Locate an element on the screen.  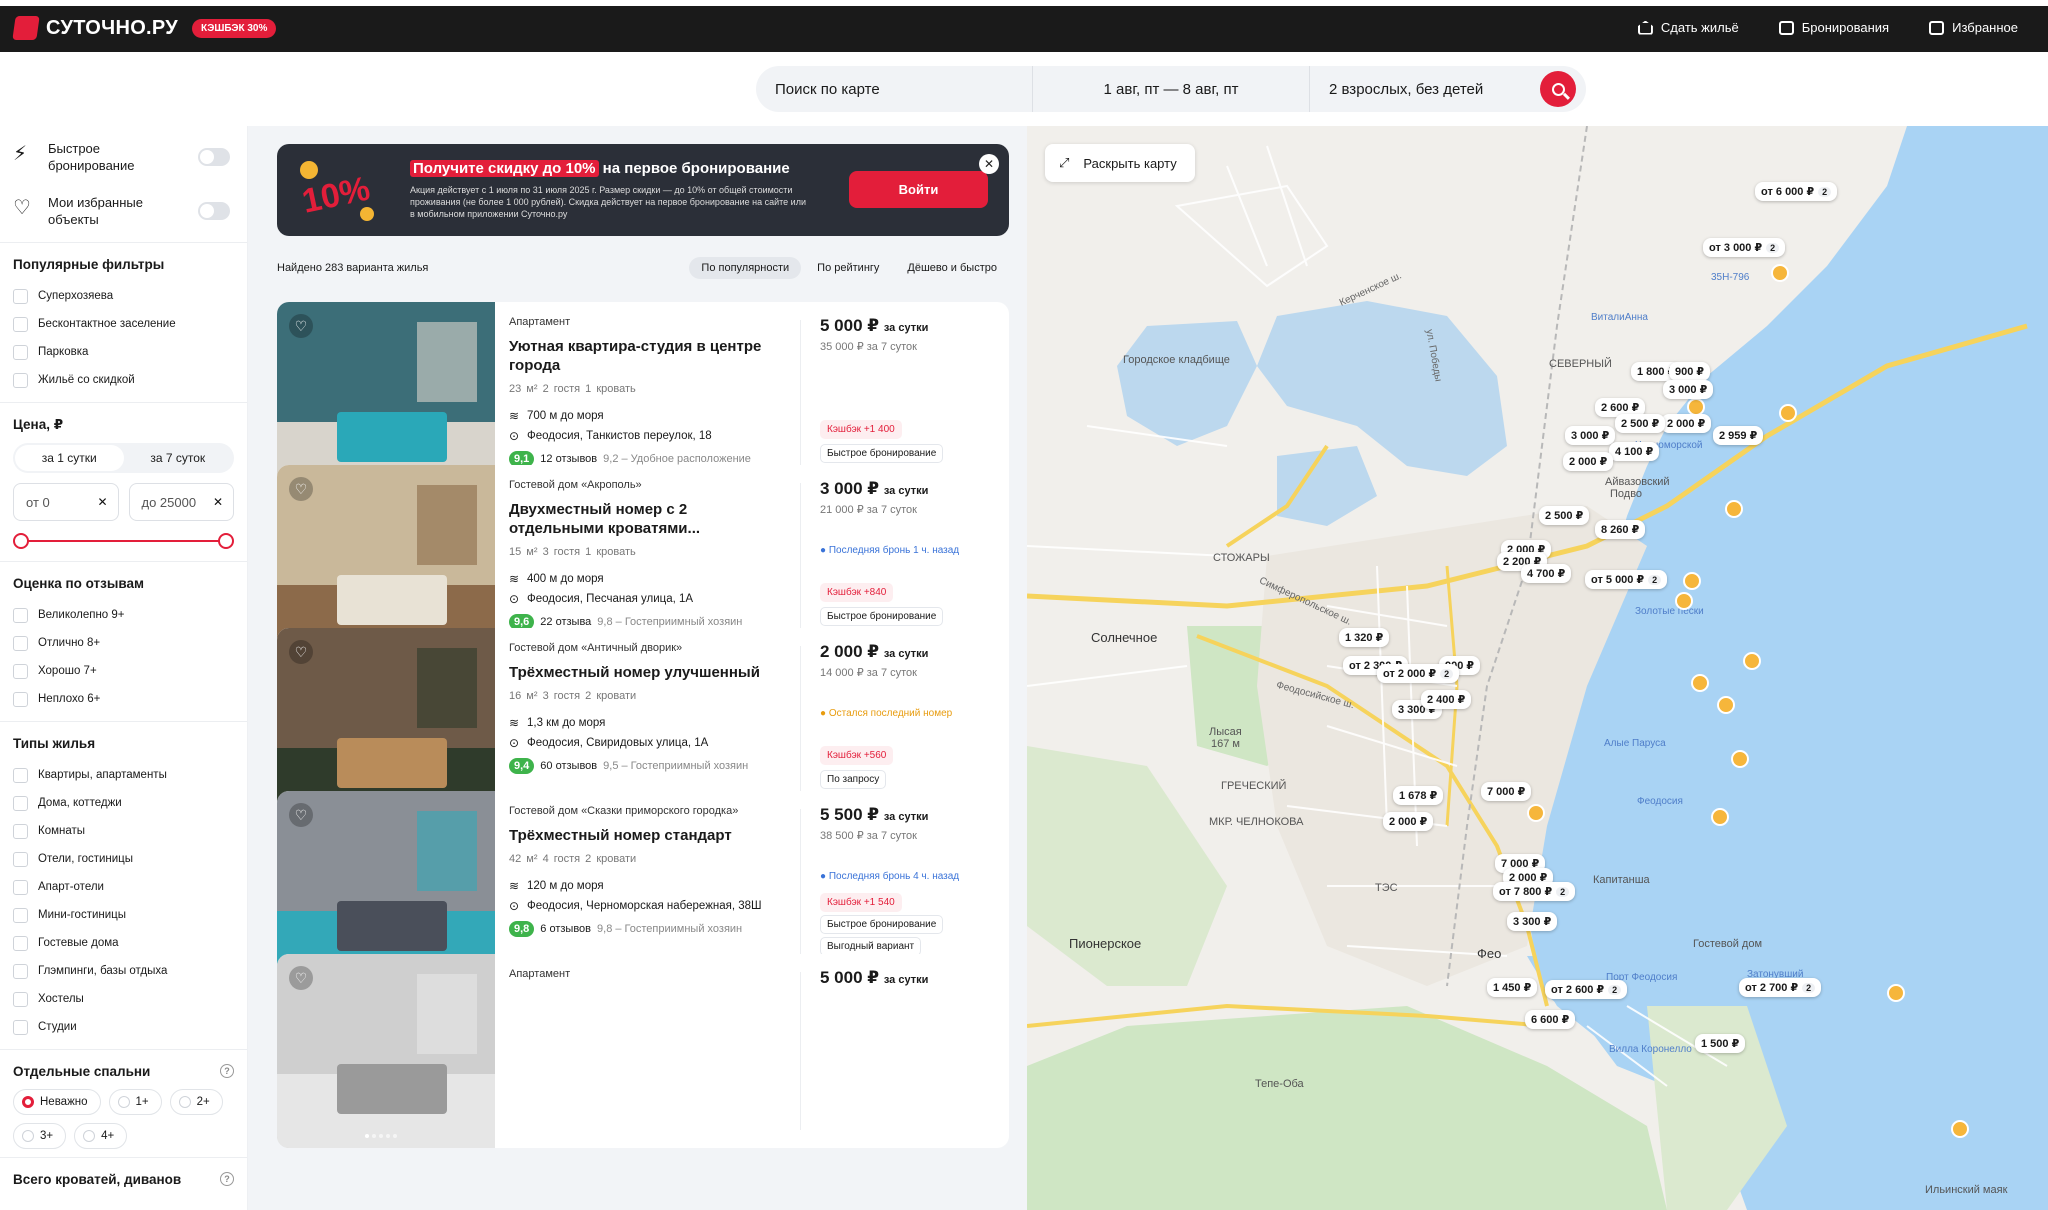
price-pin: от 3 000 ₽2 is located at coordinates (1744, 247).